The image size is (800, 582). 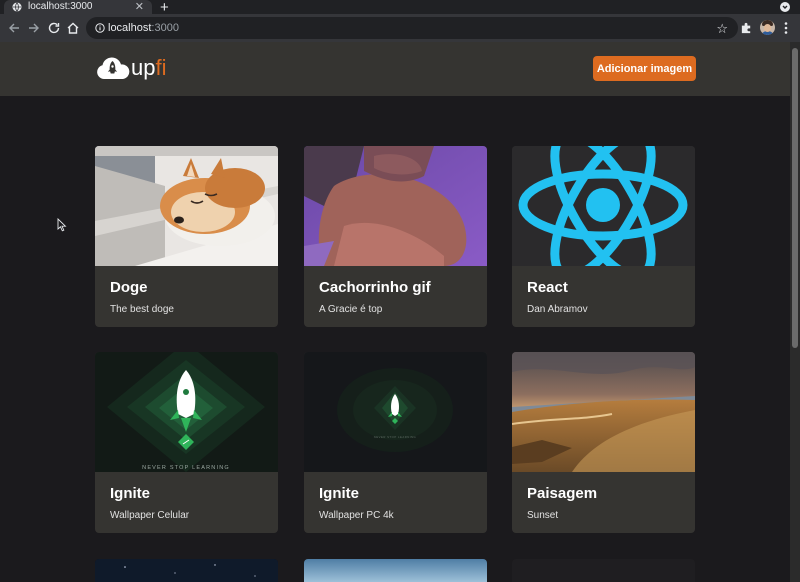 I want to click on page-scrollbar, so click(x=795, y=312).